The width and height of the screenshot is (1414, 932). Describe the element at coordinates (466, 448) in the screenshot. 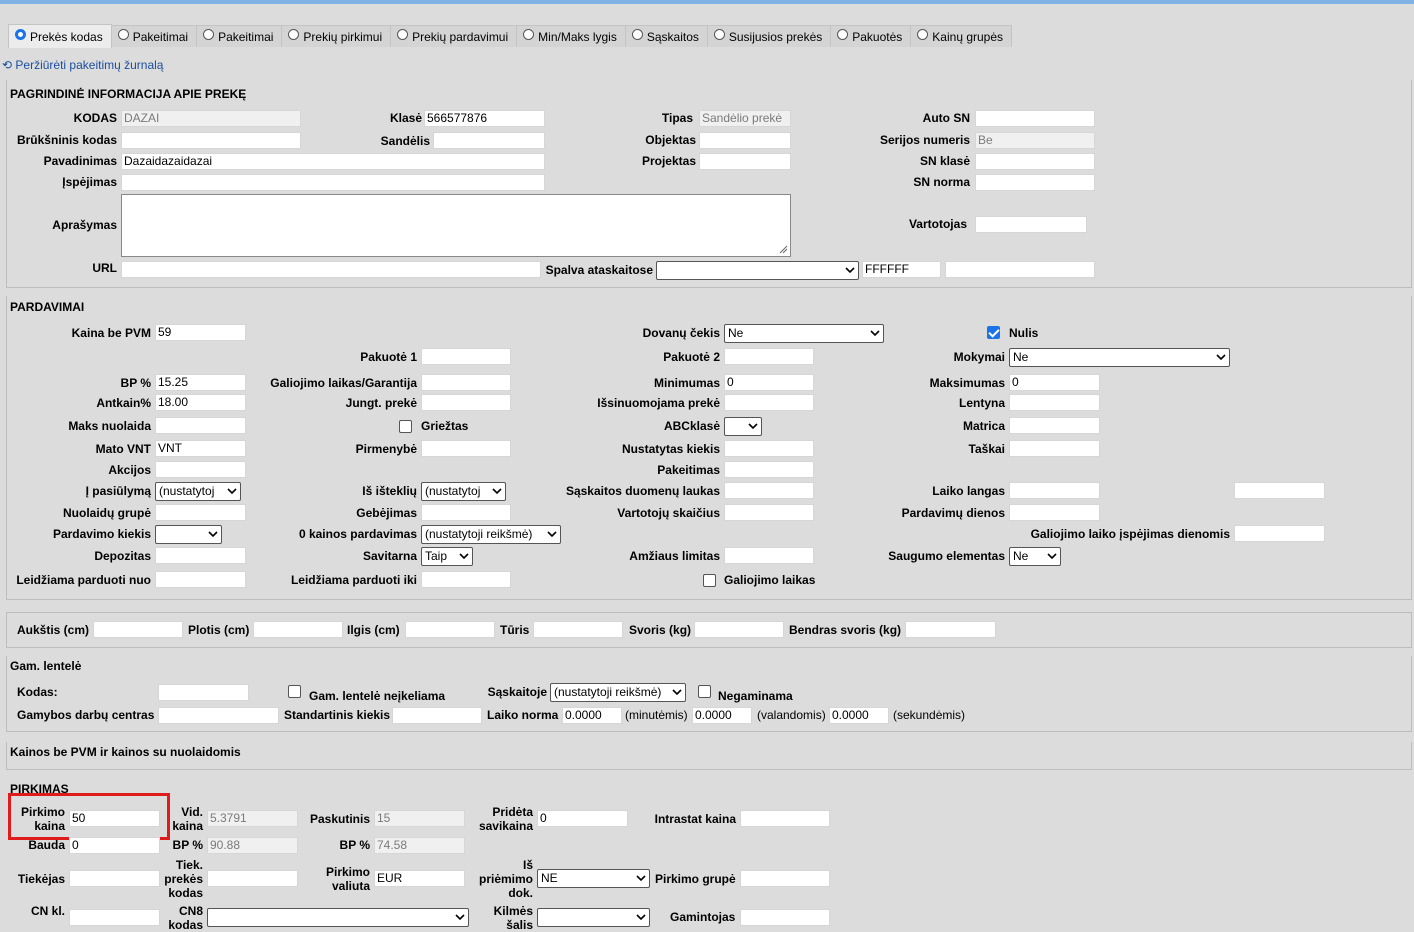

I see `pirmenybe-field` at that location.